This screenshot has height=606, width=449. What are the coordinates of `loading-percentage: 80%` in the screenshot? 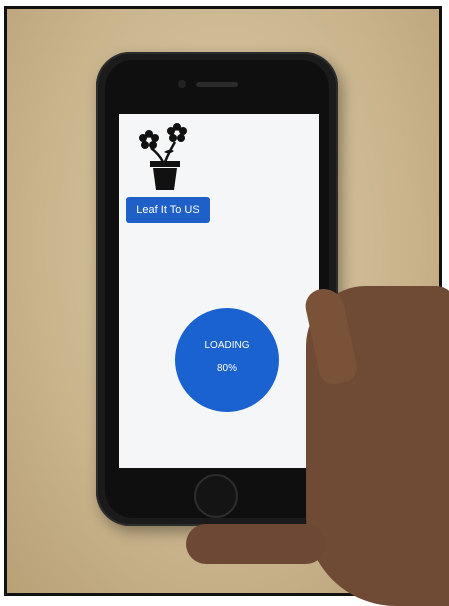 It's located at (226, 368).